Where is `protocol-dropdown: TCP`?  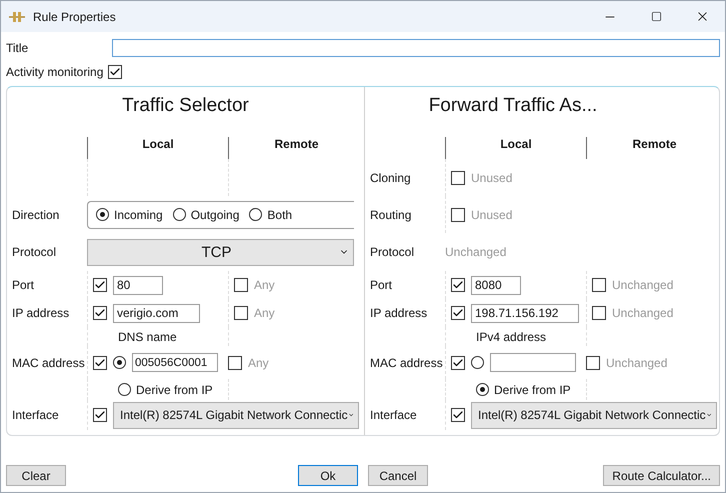
protocol-dropdown: TCP is located at coordinates (220, 252).